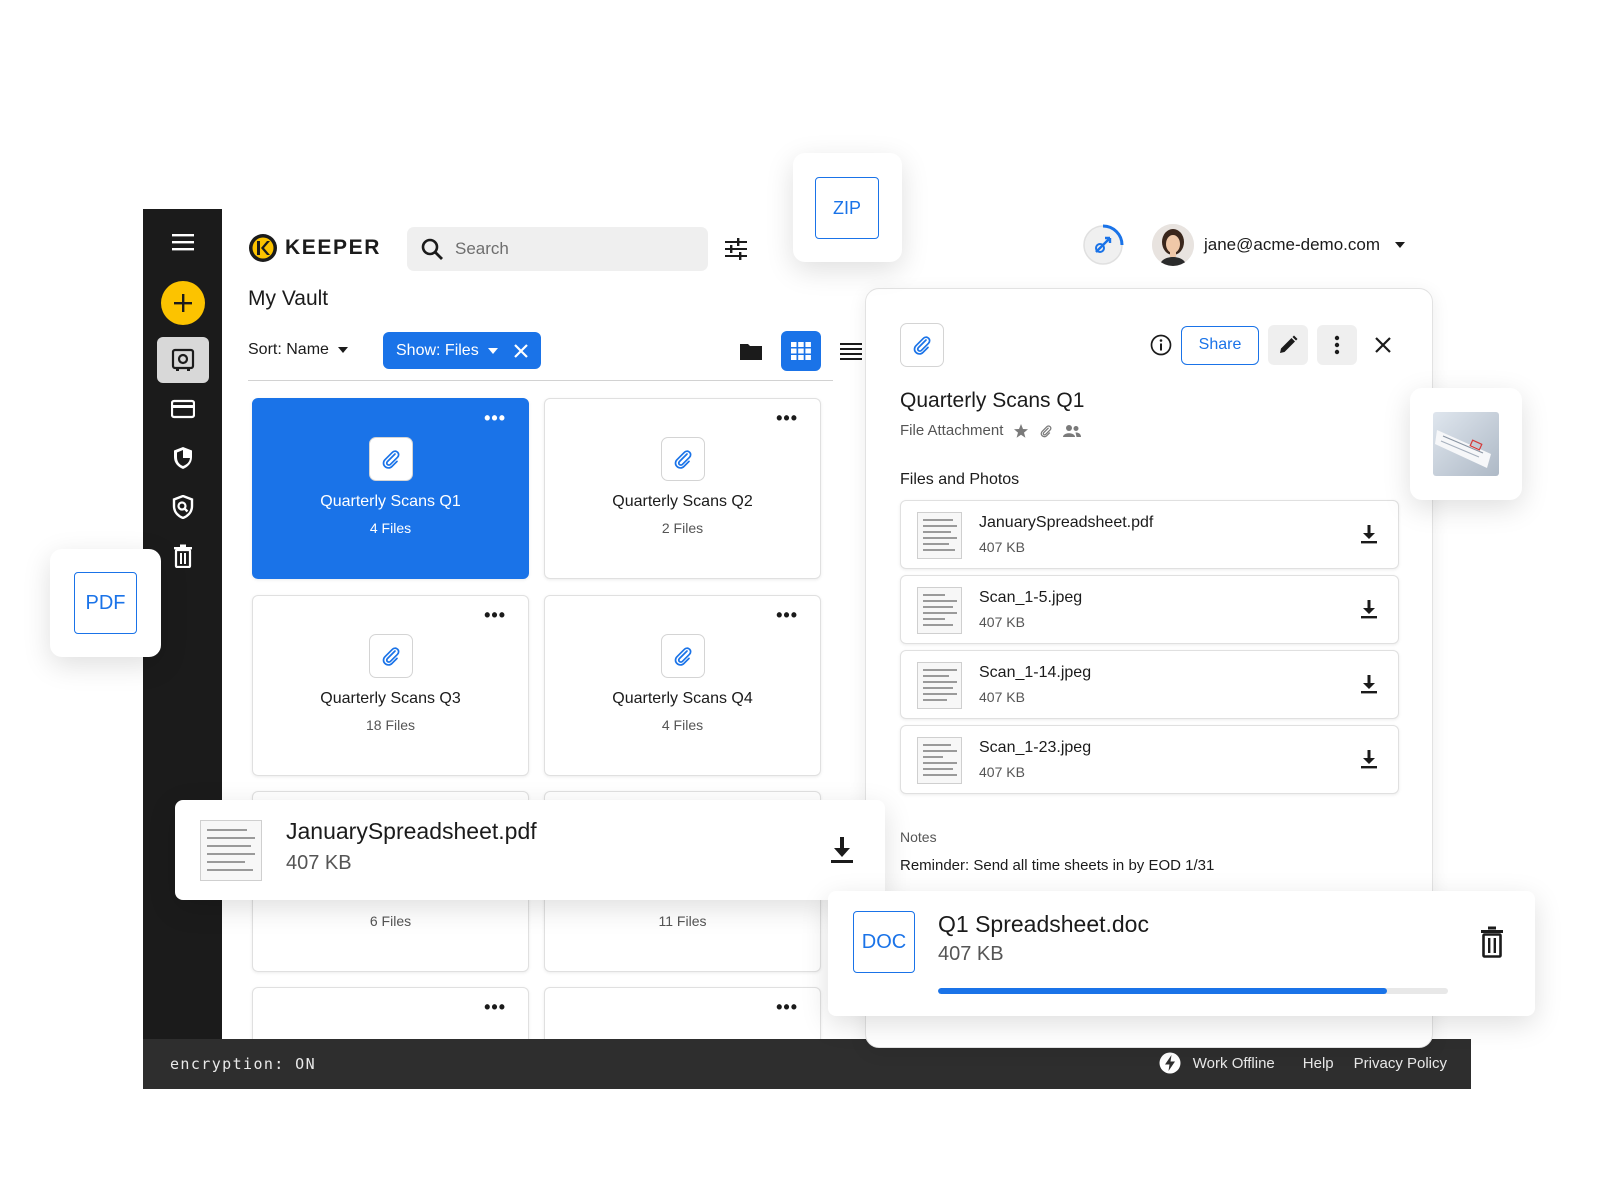 Image resolution: width=1600 pixels, height=1178 pixels. Describe the element at coordinates (1288, 345) in the screenshot. I see `edit-button` at that location.